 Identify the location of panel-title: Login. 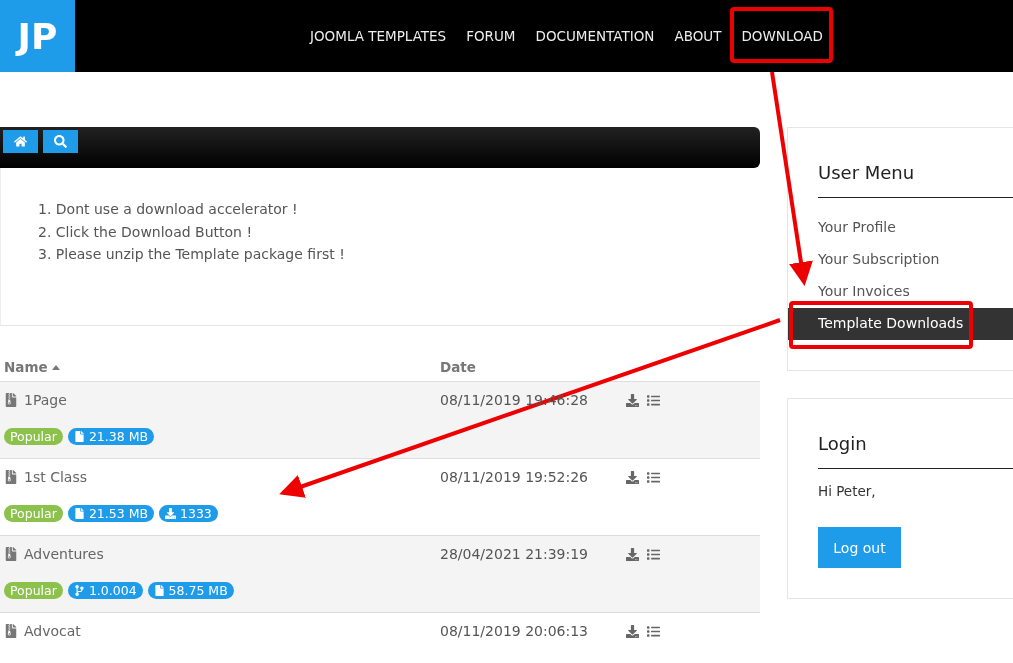
(842, 444).